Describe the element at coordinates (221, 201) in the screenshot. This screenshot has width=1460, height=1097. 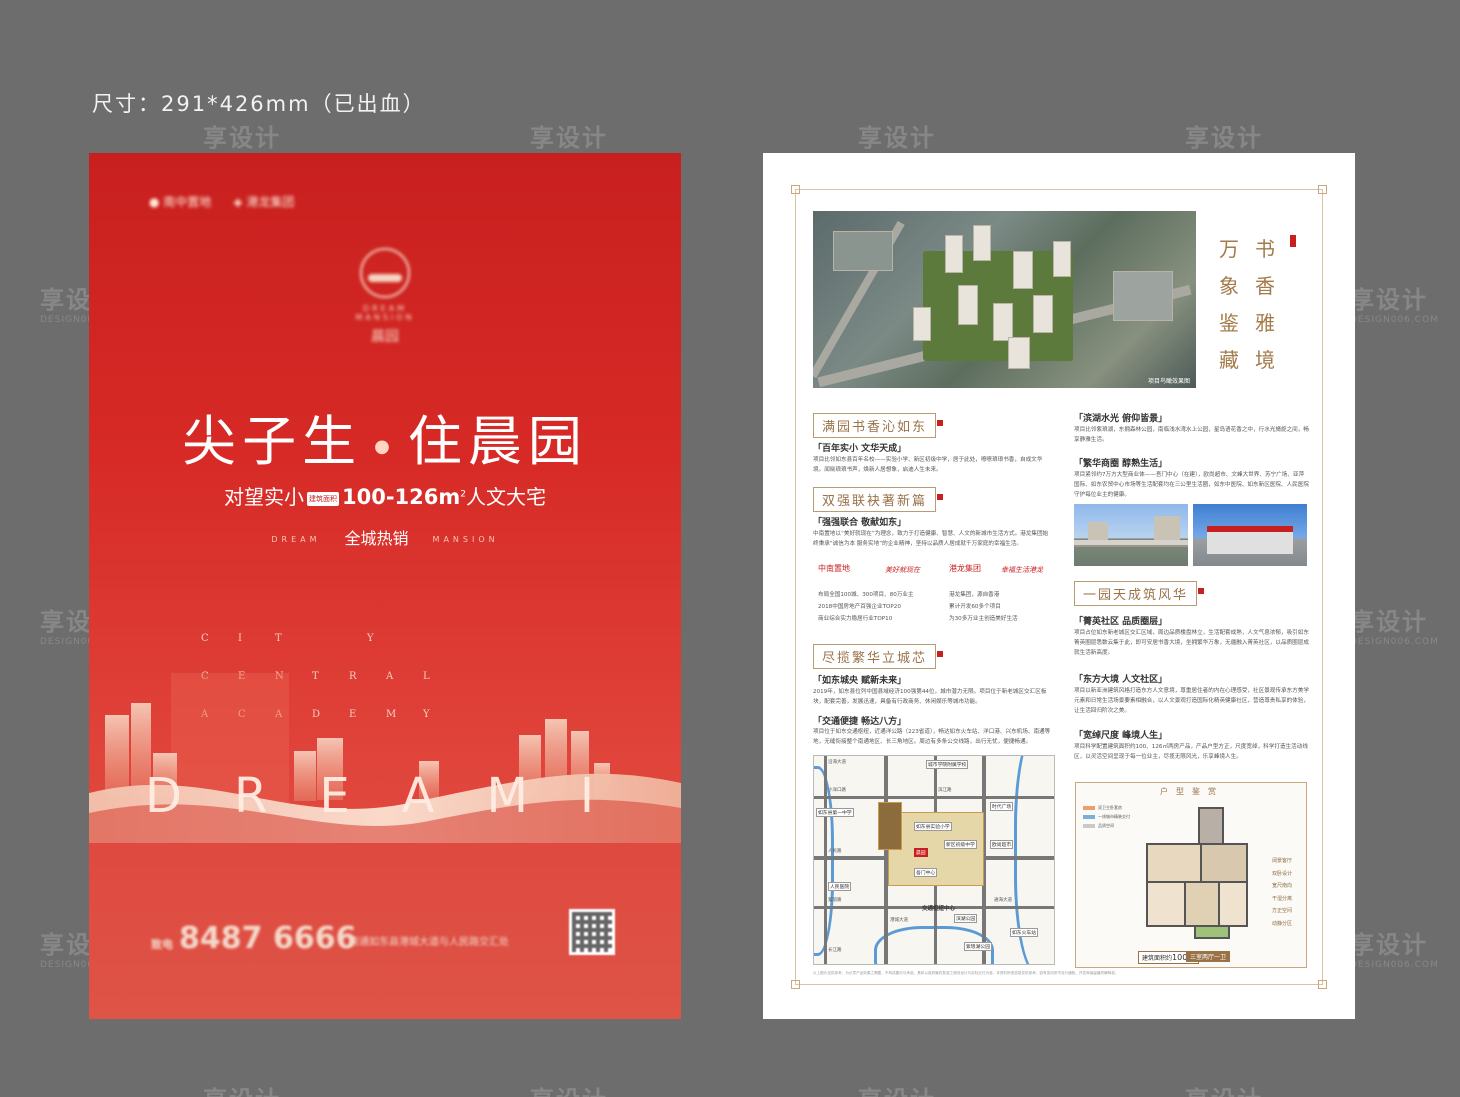
I see `developer-logos: ● 南中置地 ◈ 港龙集团` at that location.